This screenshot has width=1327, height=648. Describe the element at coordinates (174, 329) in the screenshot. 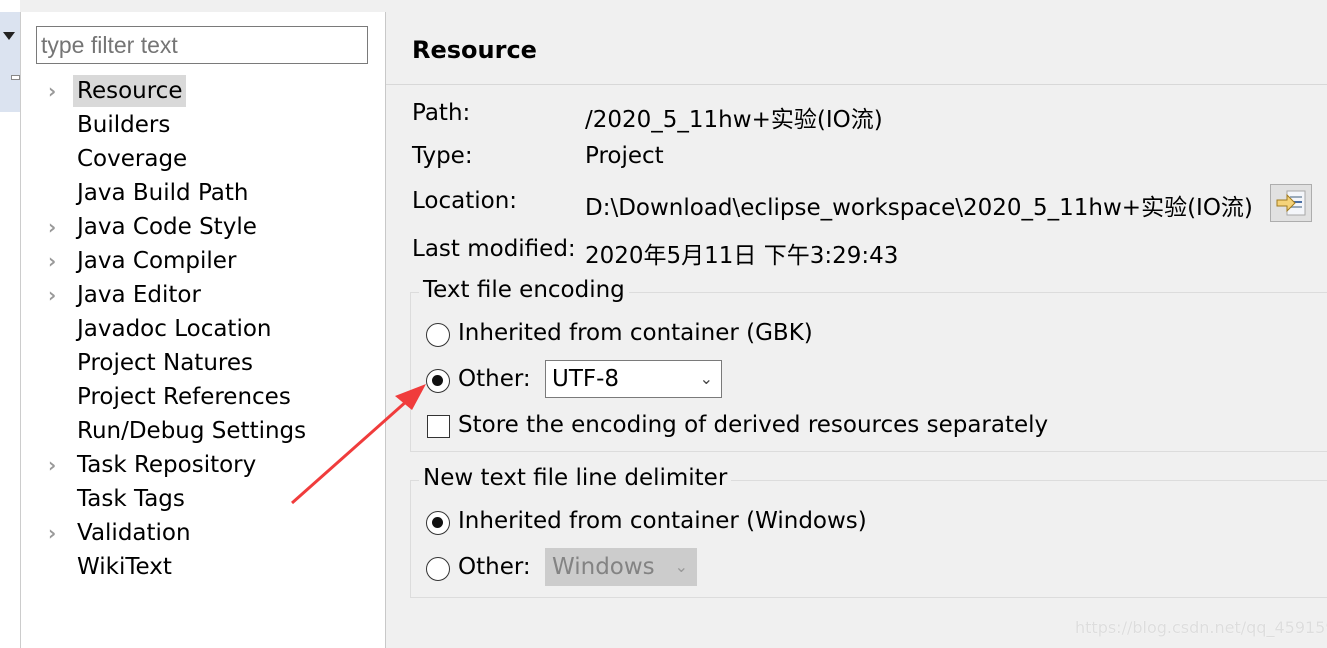

I see `tree-item: Javadoc Location` at that location.